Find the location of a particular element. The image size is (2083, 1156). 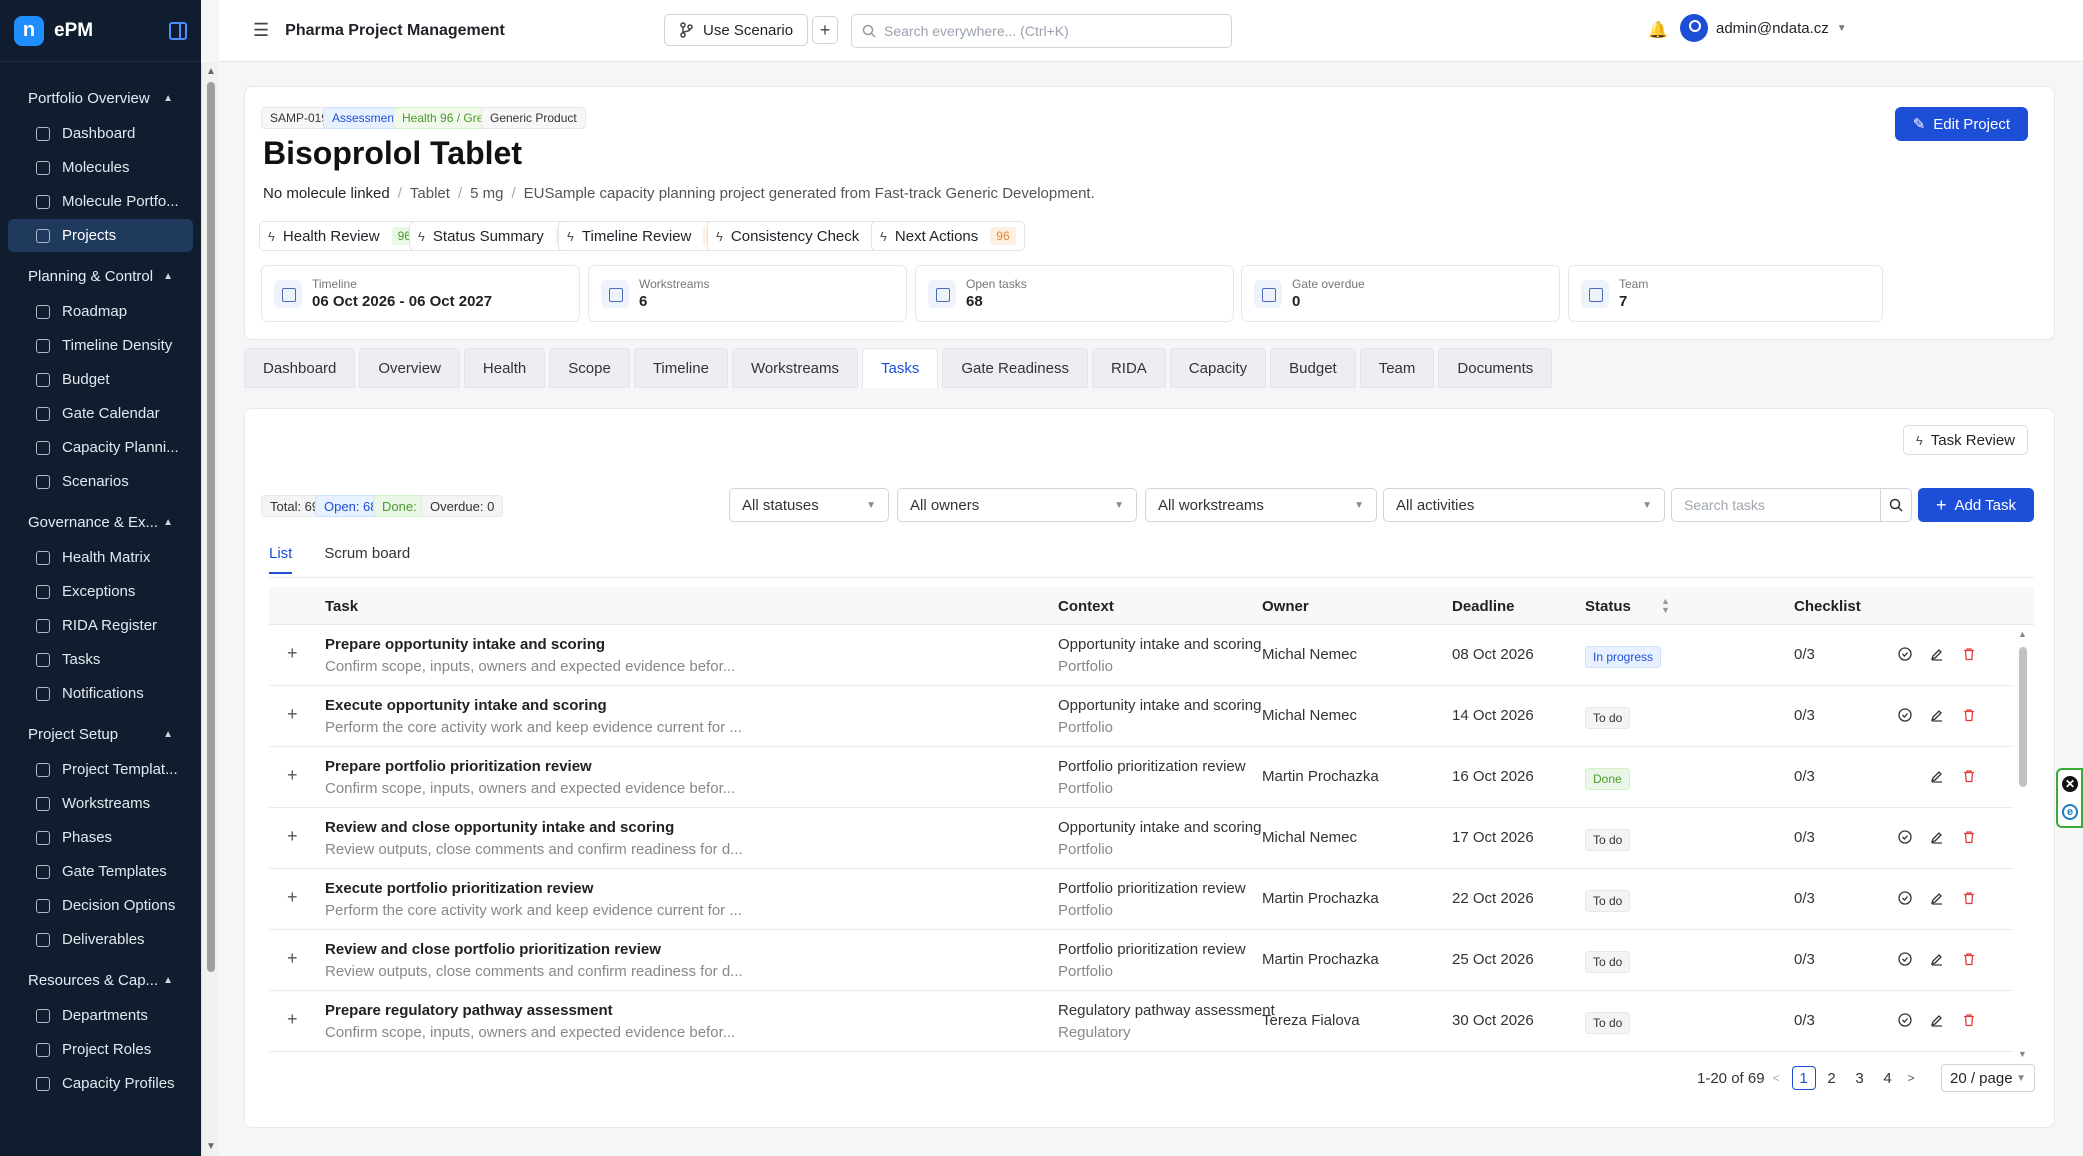

sidebar-item-rida-register: RIDA Register is located at coordinates (100, 625).